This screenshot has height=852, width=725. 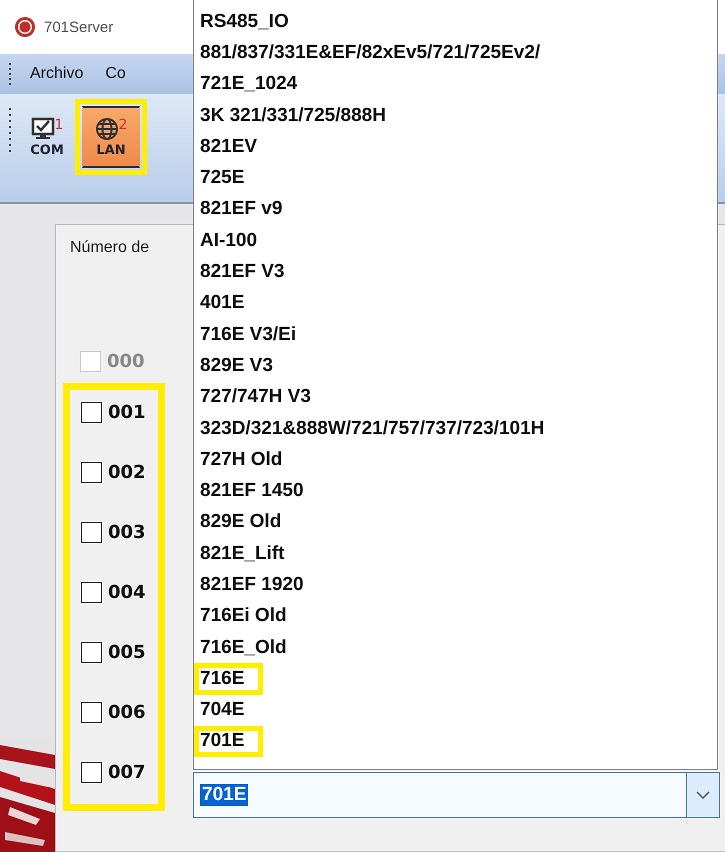 I want to click on checkbox: 003, so click(x=113, y=532).